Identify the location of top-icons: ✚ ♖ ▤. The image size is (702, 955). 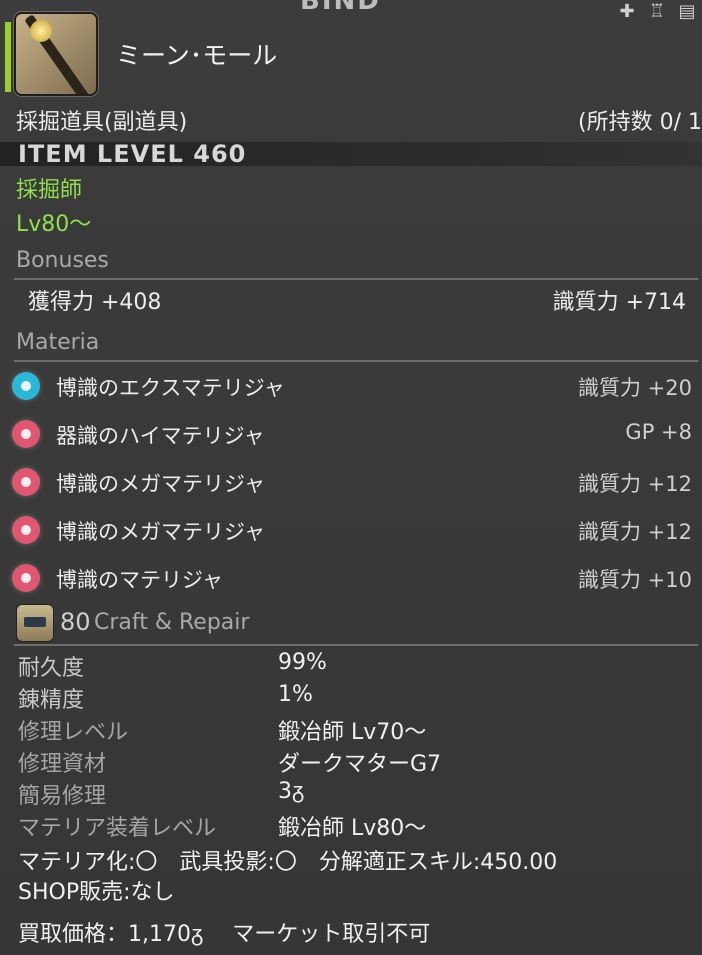
(657, 11).